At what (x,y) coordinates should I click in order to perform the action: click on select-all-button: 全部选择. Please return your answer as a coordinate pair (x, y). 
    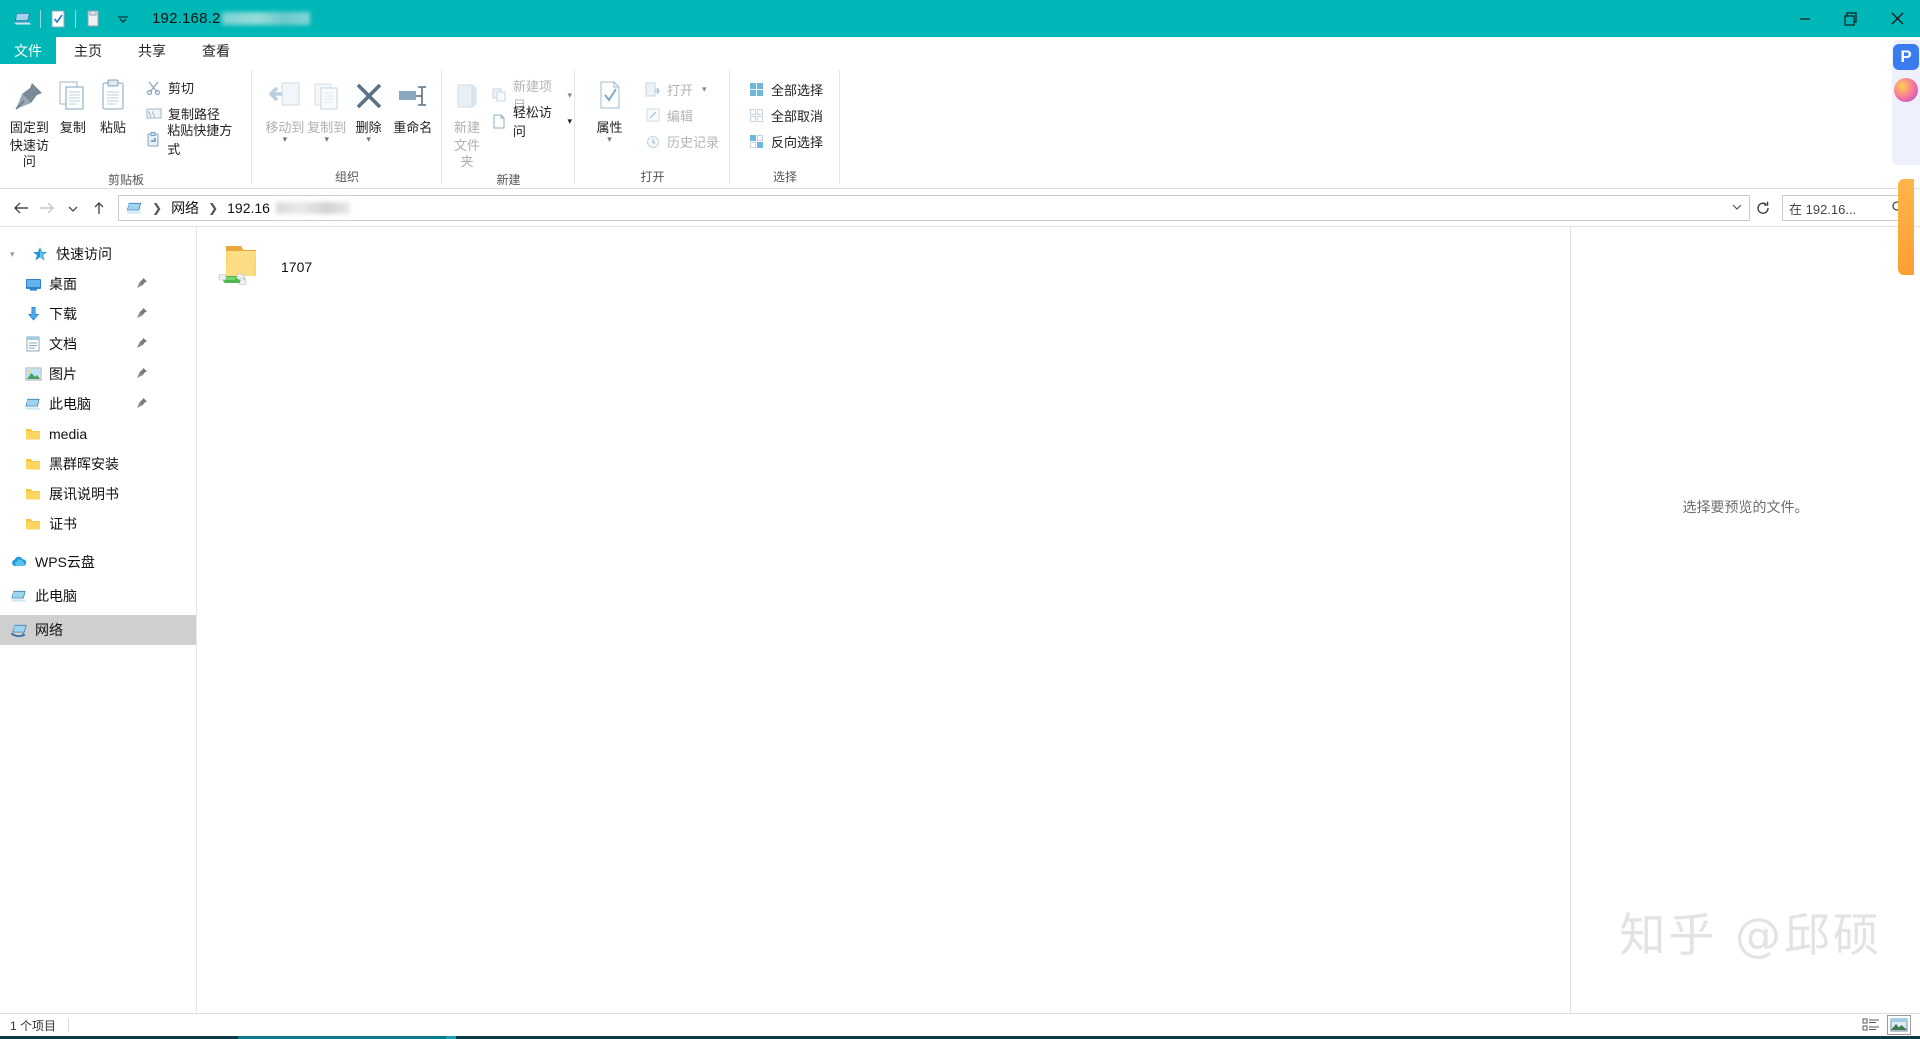
    Looking at the image, I should click on (790, 89).